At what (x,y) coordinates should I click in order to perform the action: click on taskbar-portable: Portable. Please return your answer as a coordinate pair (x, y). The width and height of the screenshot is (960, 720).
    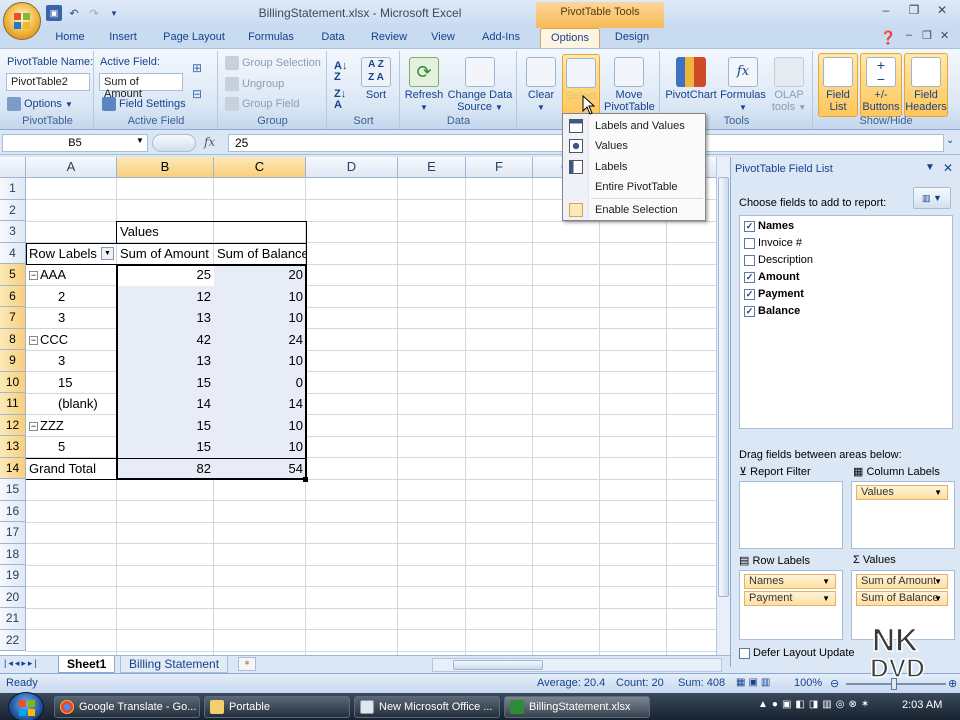
    Looking at the image, I should click on (277, 707).